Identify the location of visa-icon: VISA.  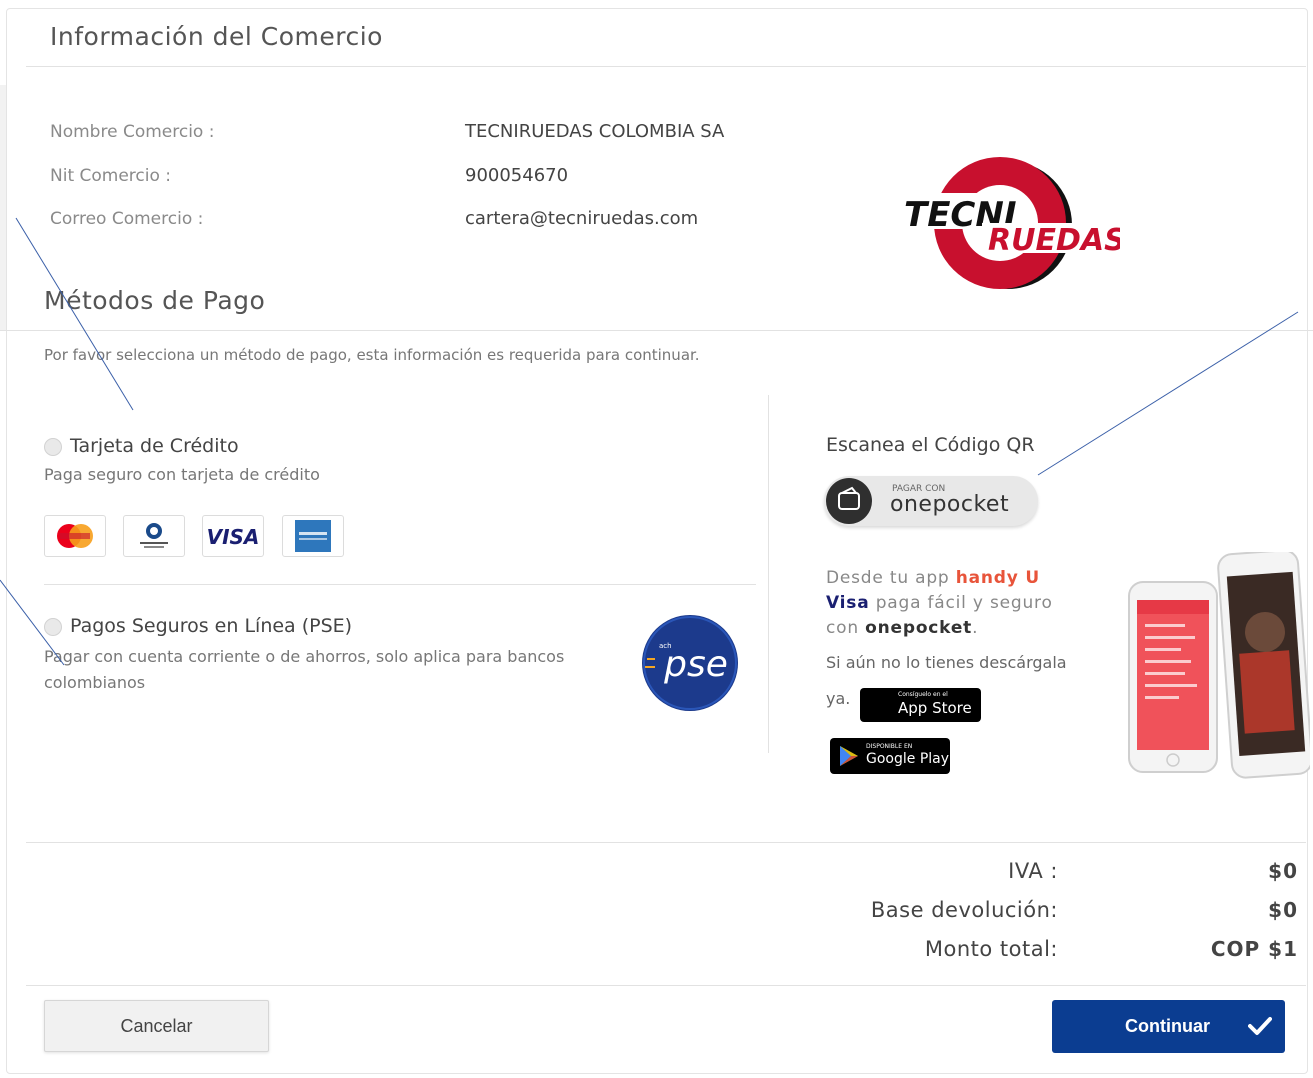
(233, 536).